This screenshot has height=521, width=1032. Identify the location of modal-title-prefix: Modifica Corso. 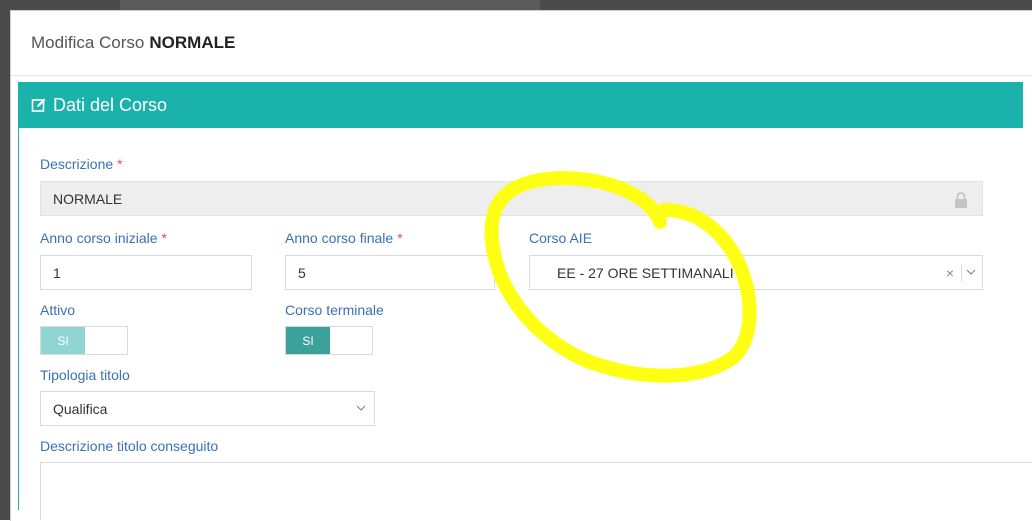
(88, 42).